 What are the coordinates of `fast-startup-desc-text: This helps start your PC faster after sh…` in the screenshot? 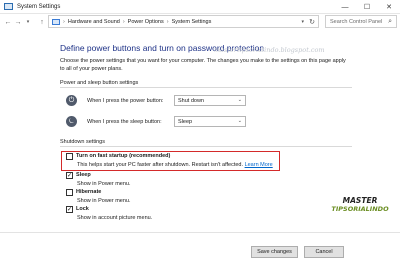 It's located at (160, 165).